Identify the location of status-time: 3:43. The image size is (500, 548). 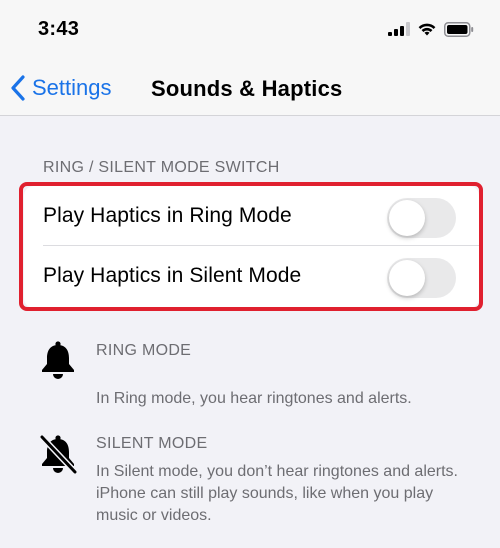
(59, 29).